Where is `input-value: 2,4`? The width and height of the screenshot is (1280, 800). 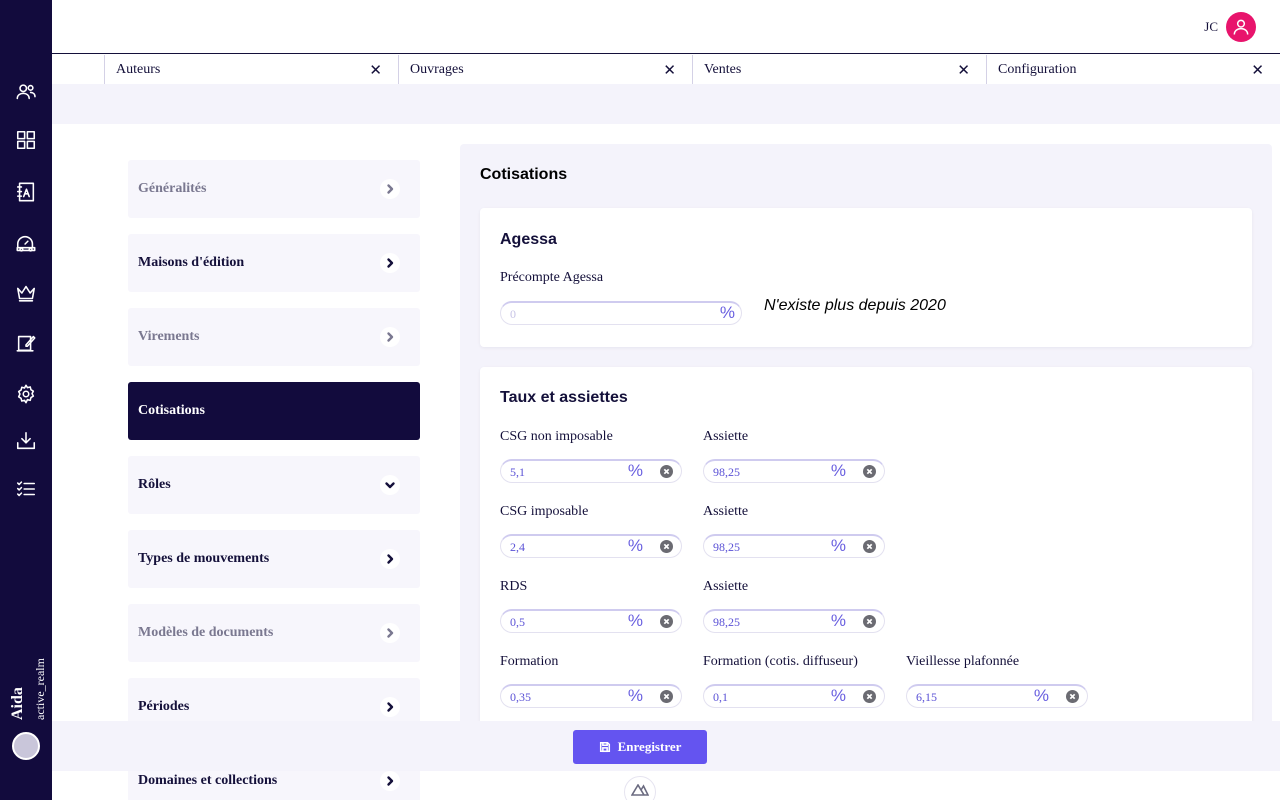 input-value: 2,4 is located at coordinates (517, 547).